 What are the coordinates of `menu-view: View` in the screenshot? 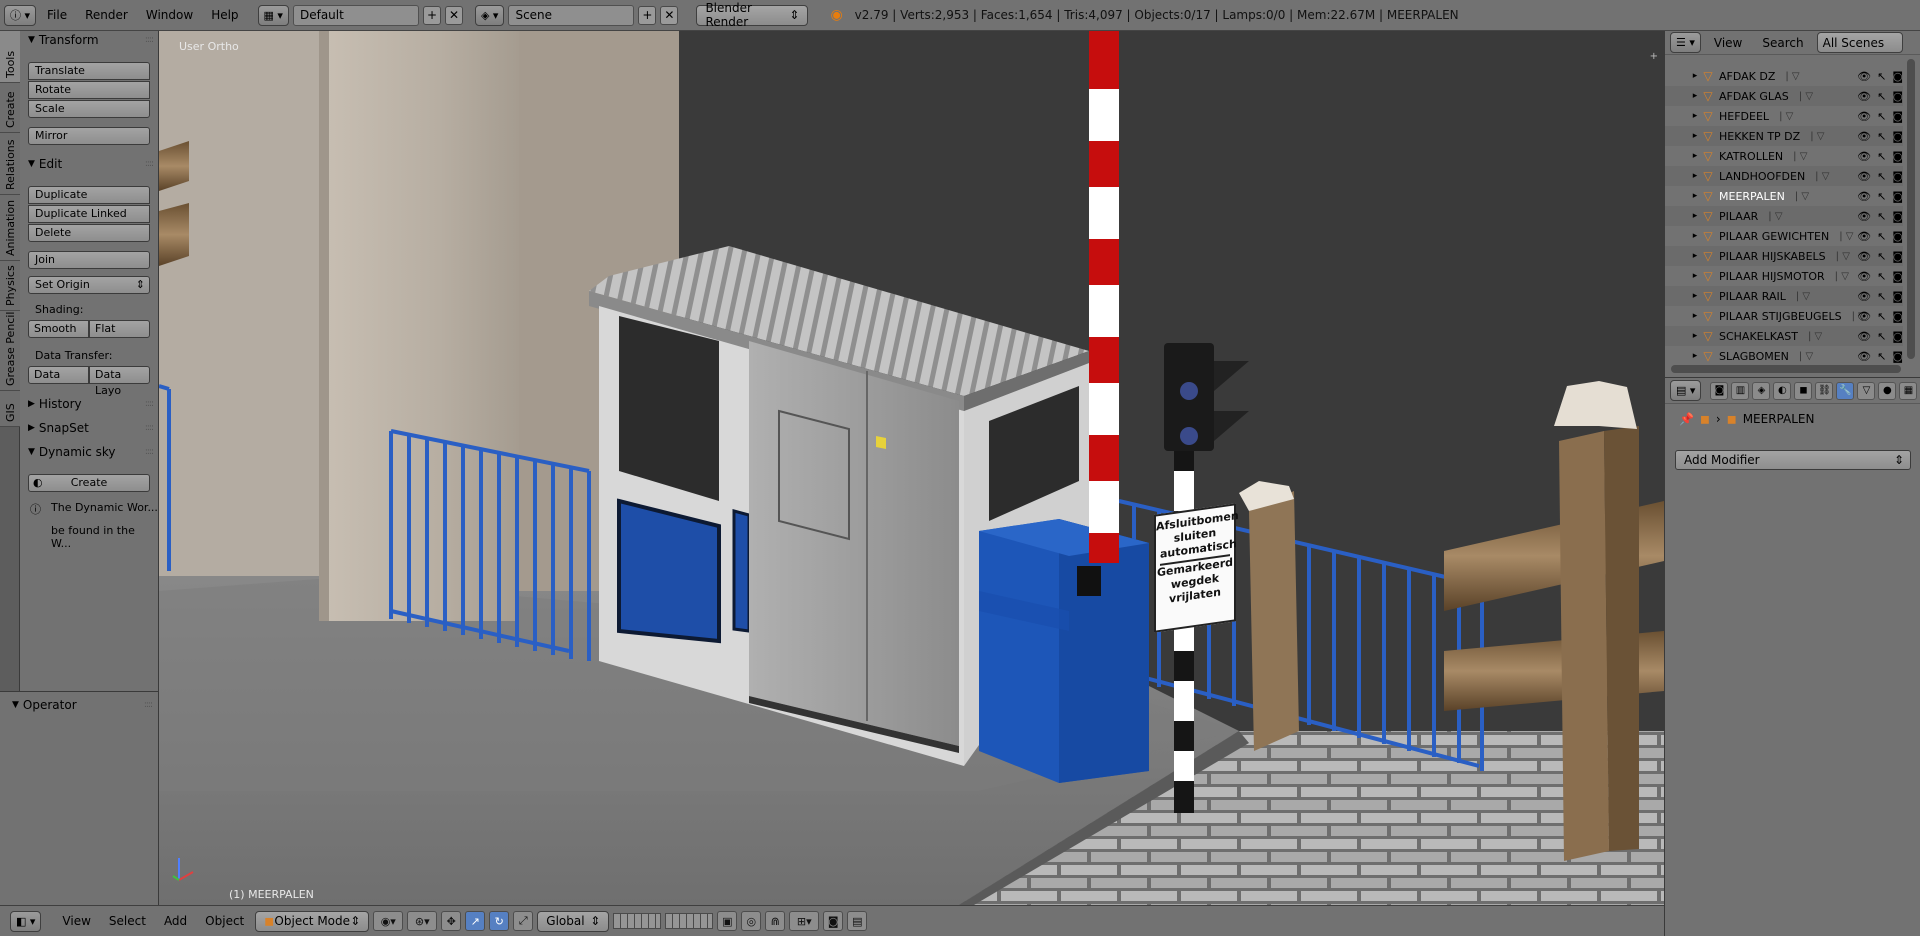 It's located at (76, 921).